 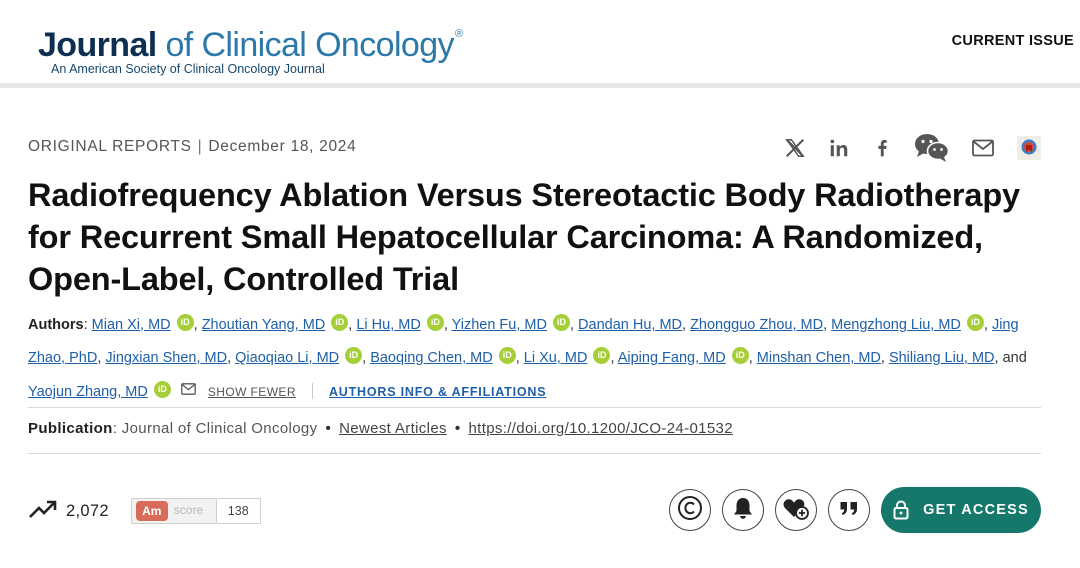 I want to click on newest-articles-link: Newest Articles, so click(x=393, y=428).